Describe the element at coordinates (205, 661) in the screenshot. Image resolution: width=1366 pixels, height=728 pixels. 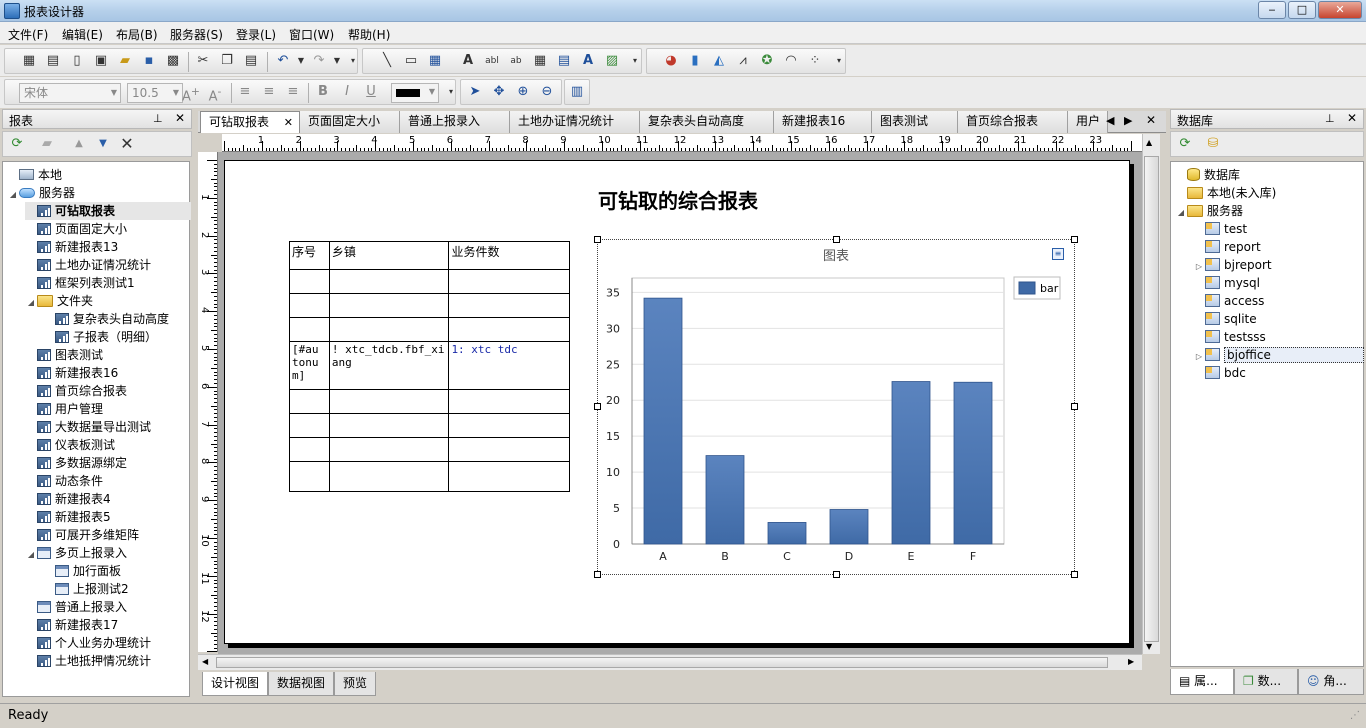
I see `scroll-left-icon: ◀` at that location.